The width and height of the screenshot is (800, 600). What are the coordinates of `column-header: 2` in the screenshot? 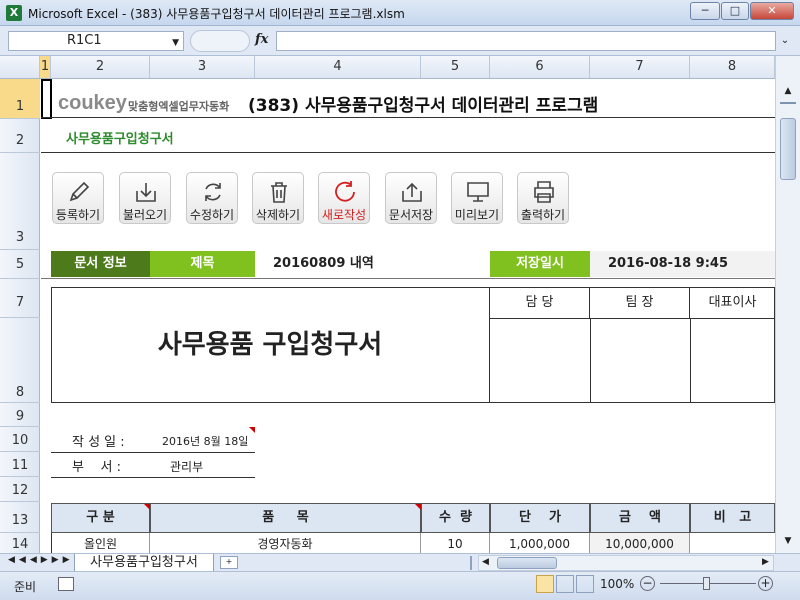 It's located at (100, 67).